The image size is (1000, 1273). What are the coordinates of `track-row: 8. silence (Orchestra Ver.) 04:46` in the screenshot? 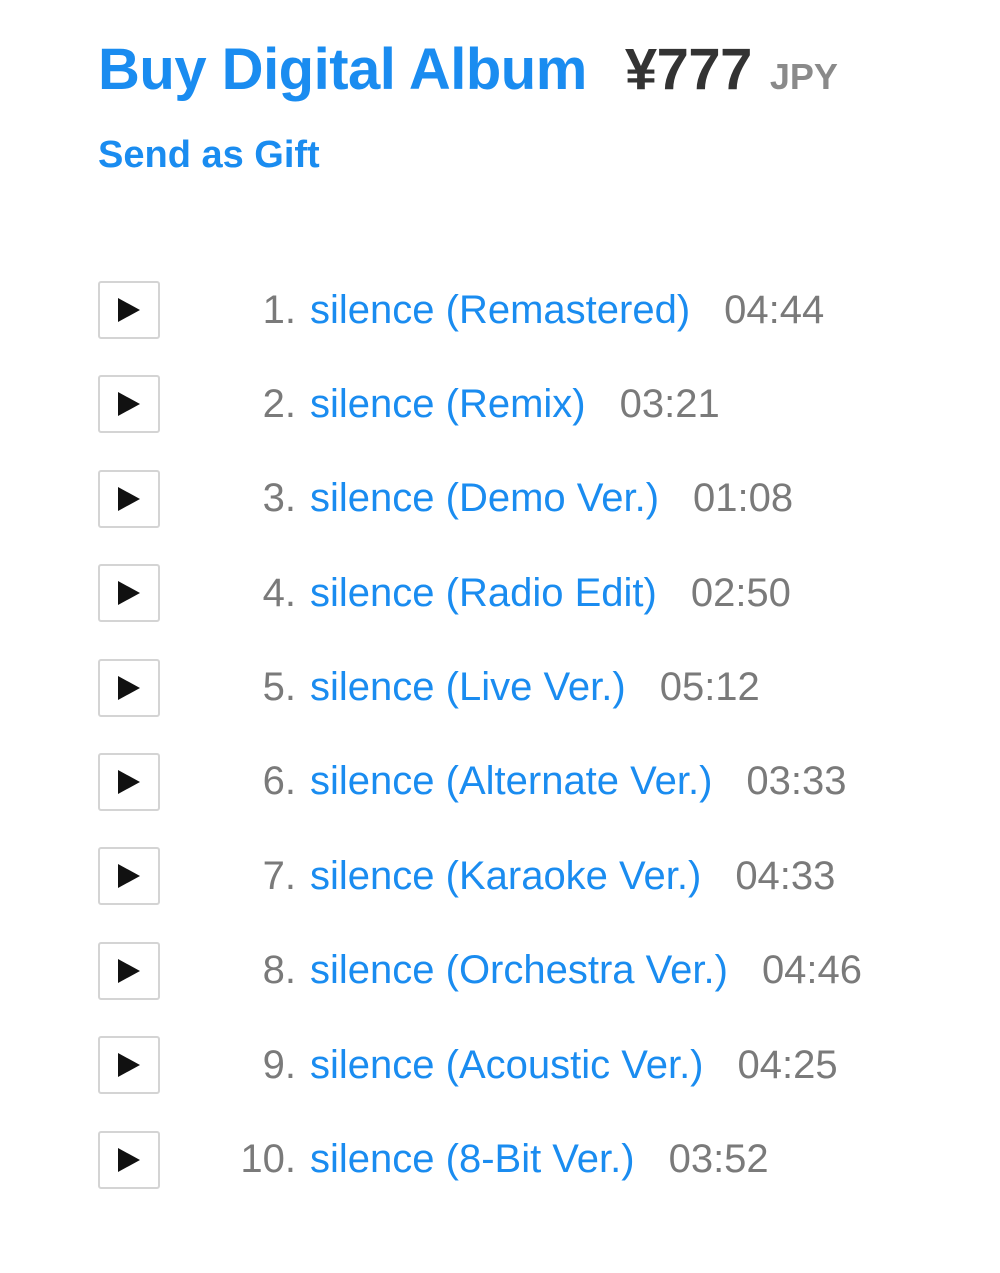 It's located at (480, 971).